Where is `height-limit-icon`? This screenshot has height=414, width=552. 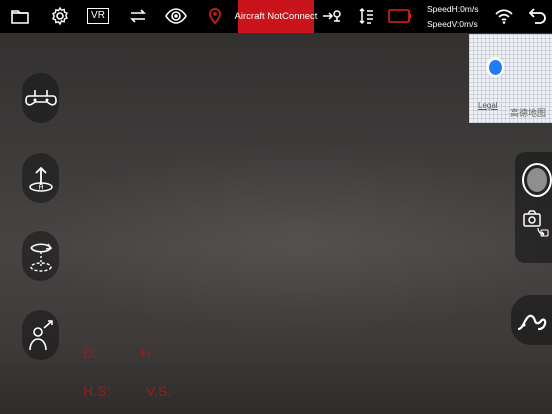
height-limit-icon is located at coordinates (366, 16).